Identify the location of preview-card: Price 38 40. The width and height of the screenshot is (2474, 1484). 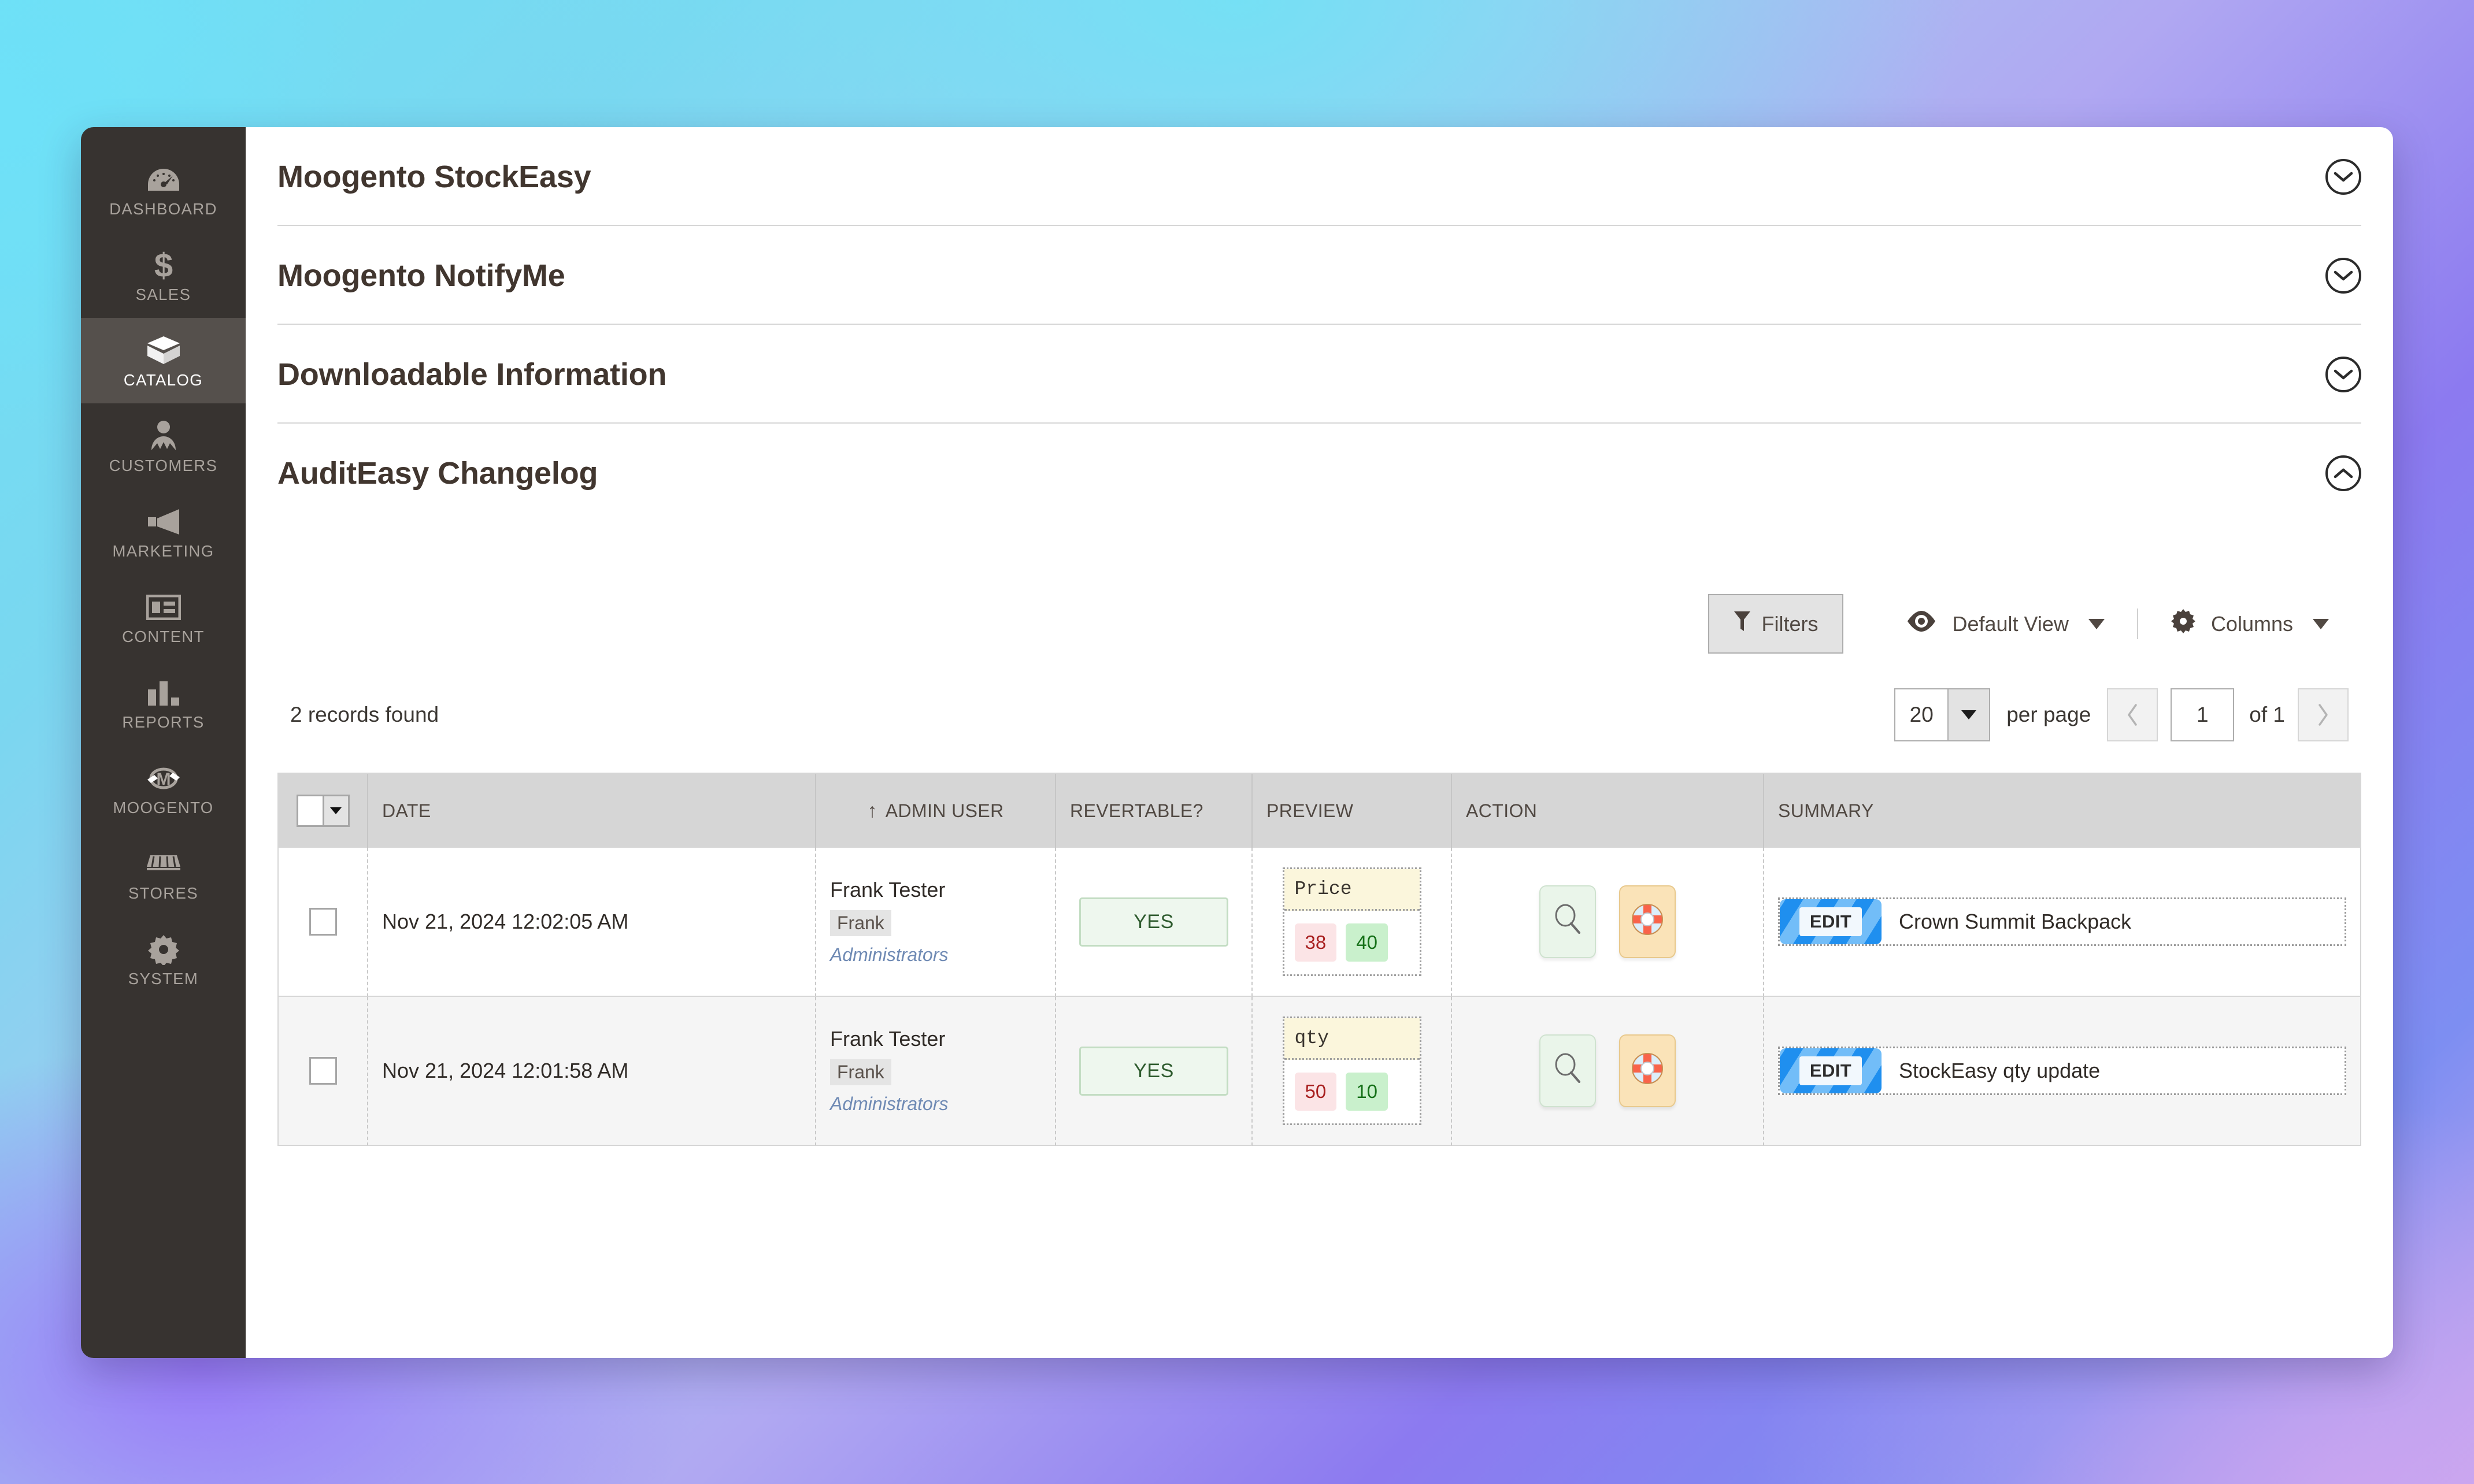
(1352, 921).